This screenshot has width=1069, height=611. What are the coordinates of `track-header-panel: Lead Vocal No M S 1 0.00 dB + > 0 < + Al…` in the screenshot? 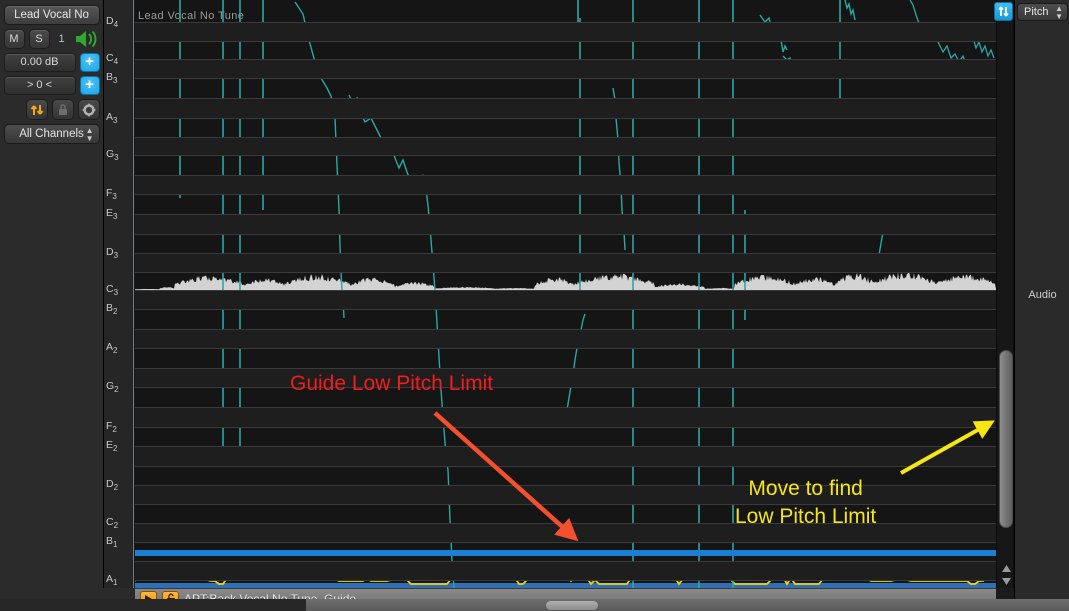 It's located at (52, 294).